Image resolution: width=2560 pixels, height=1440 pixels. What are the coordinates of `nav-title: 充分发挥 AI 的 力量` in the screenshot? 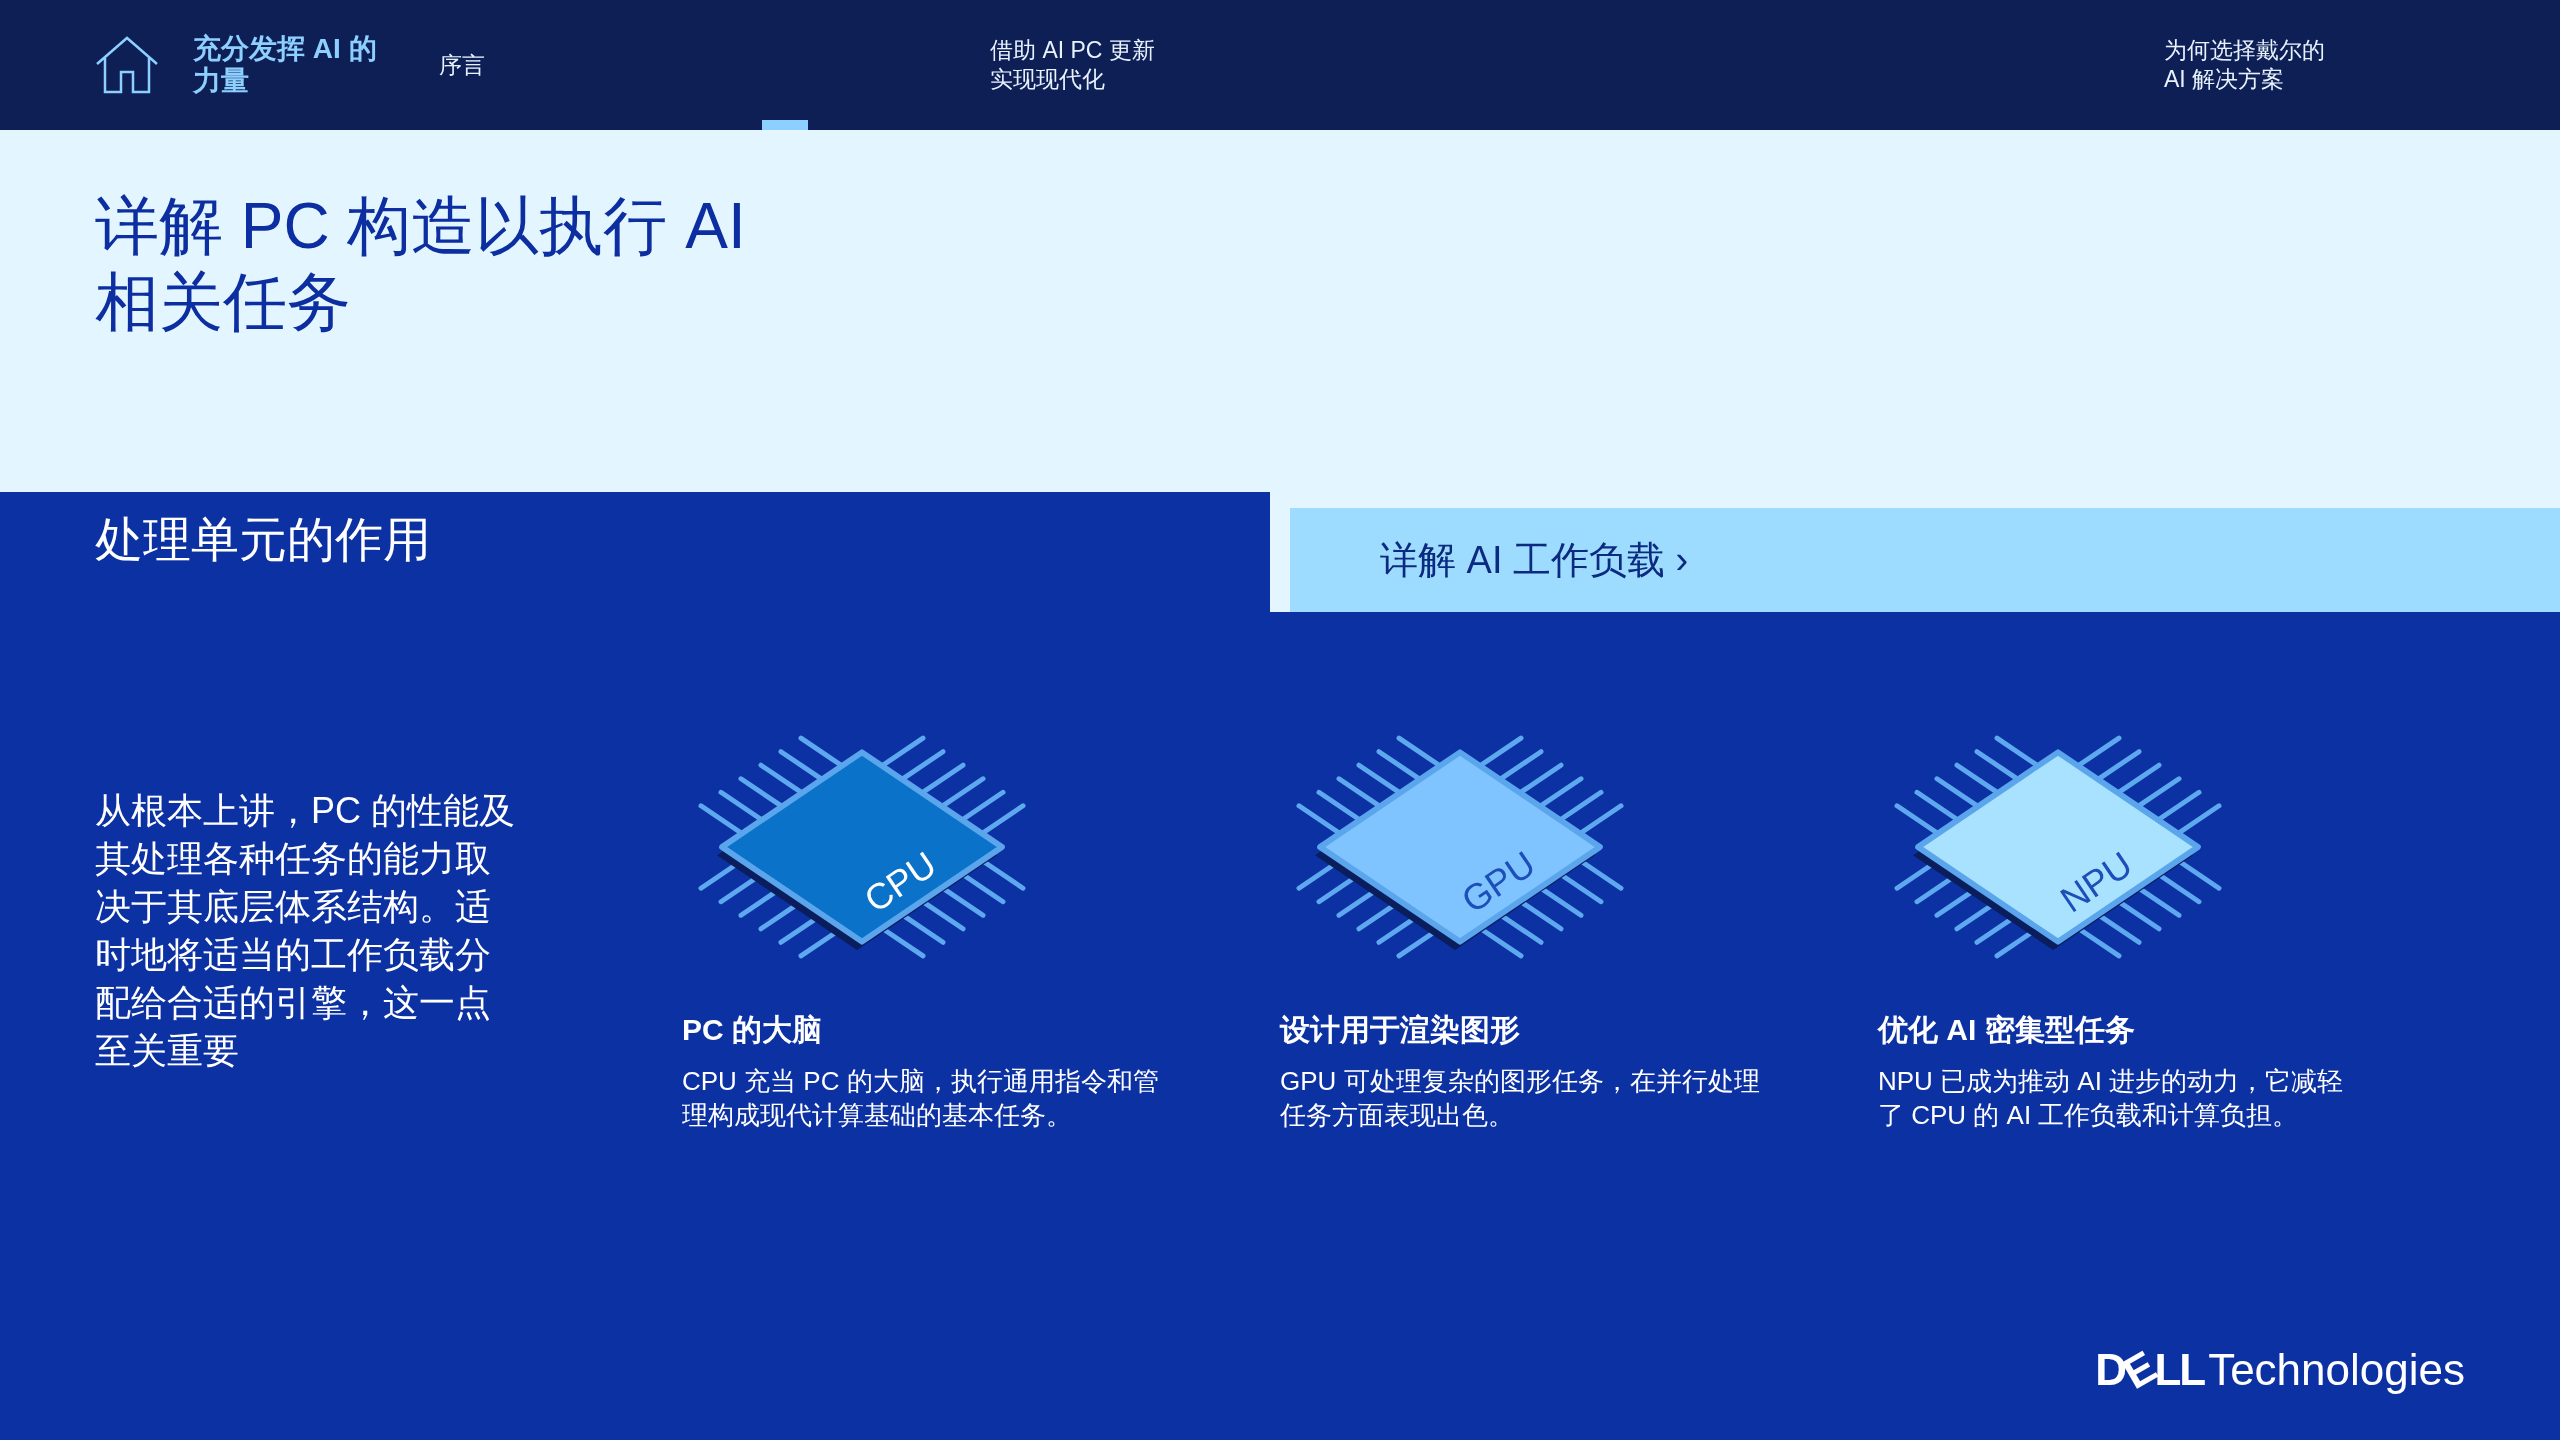 It's located at (303, 65).